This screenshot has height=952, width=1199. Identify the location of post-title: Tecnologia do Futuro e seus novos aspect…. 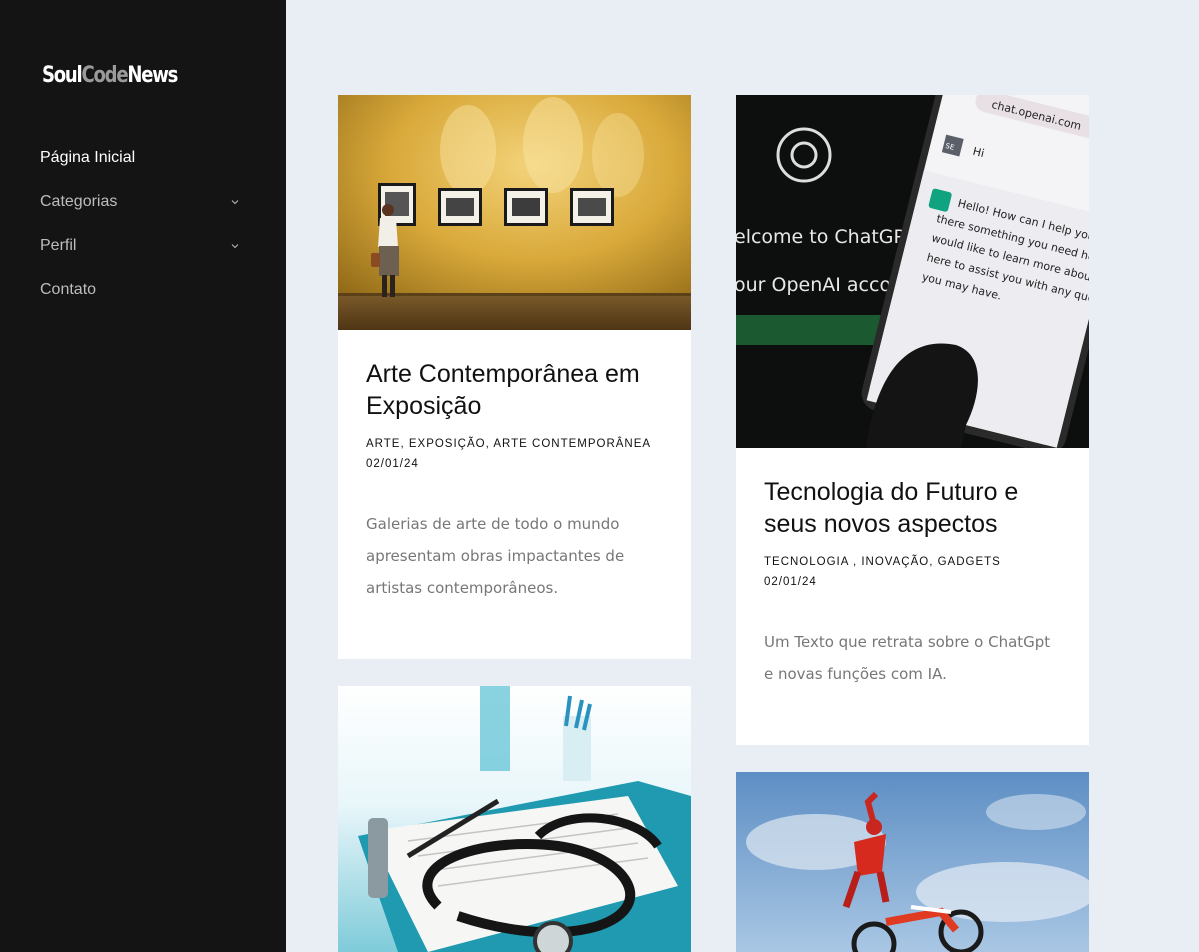
(912, 508).